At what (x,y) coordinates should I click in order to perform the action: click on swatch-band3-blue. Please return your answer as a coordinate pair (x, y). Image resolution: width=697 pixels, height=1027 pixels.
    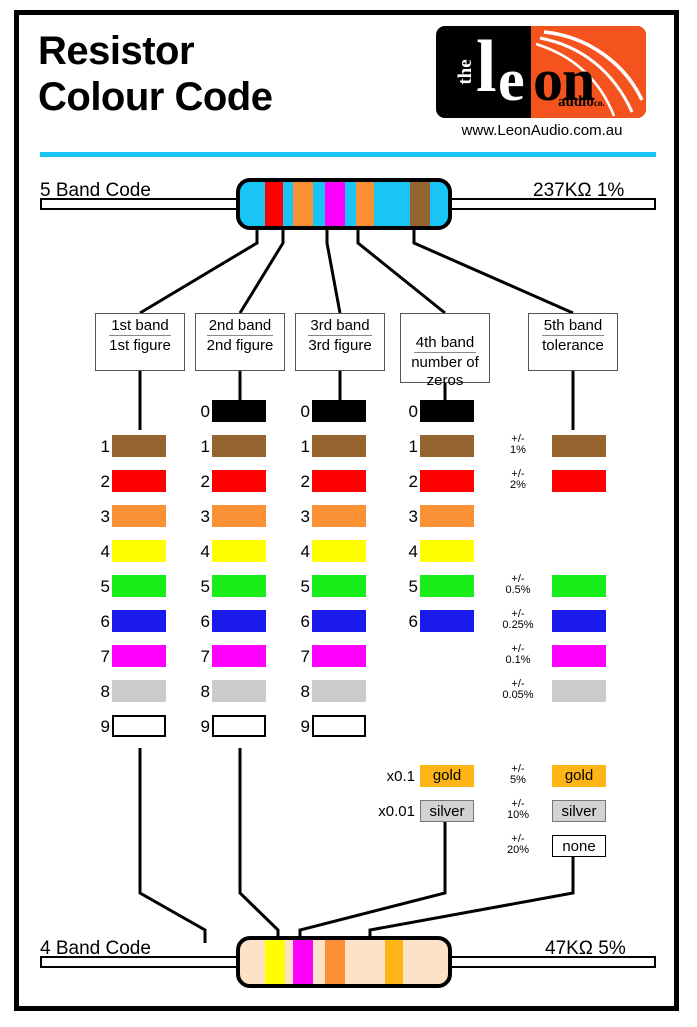
    Looking at the image, I should click on (339, 621).